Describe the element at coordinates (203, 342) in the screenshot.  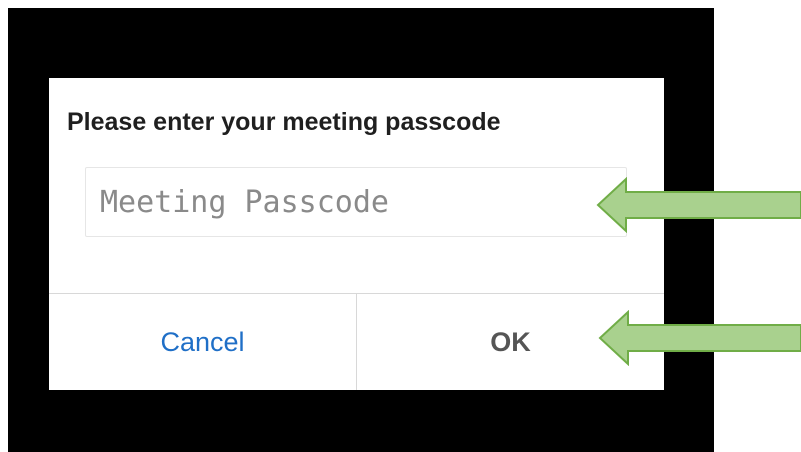
I see `cancel-button: Cancel` at that location.